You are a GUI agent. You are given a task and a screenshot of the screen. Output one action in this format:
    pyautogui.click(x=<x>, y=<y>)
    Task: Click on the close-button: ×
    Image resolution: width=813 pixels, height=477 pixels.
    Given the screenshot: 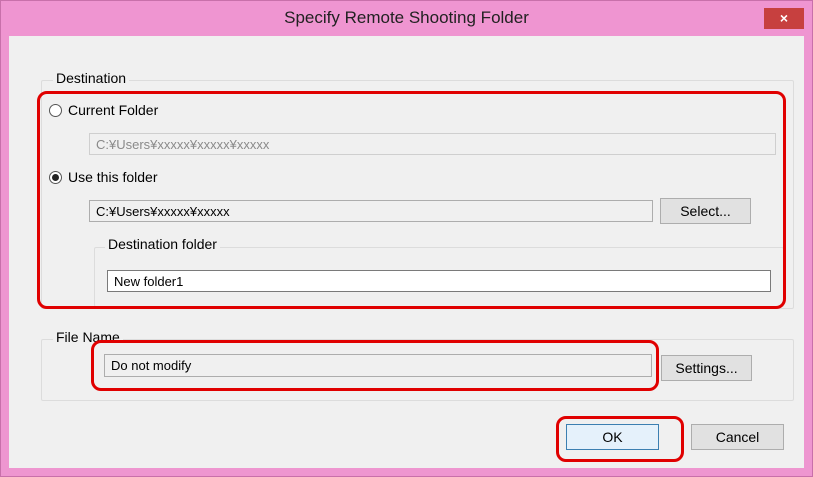 What is the action you would take?
    pyautogui.click(x=784, y=18)
    